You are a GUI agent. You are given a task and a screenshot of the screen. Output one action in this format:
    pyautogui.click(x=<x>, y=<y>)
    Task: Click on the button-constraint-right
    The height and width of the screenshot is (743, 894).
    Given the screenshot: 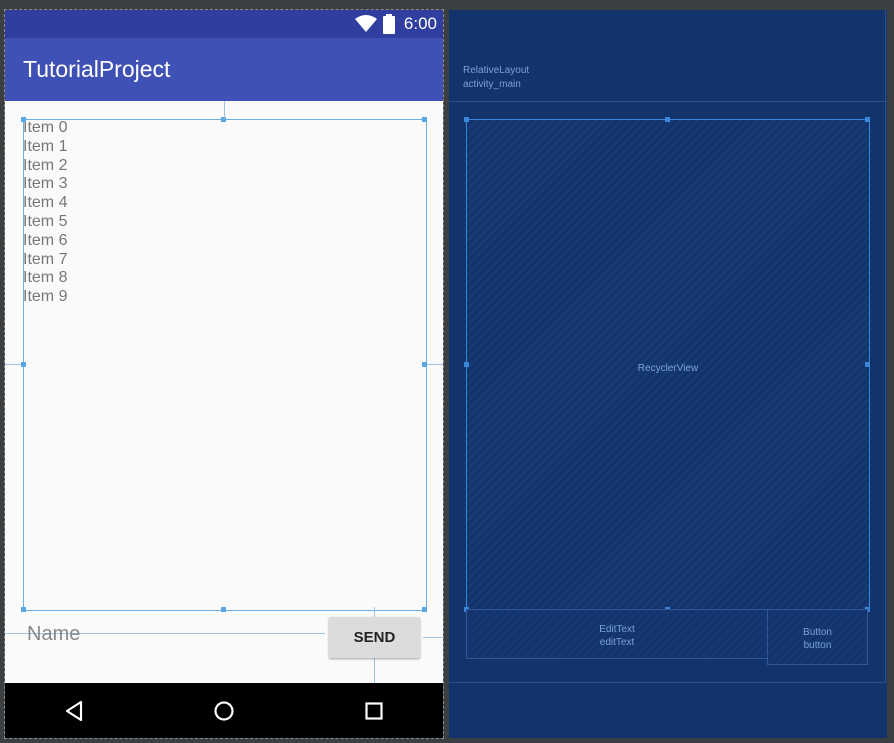 What is the action you would take?
    pyautogui.click(x=433, y=637)
    